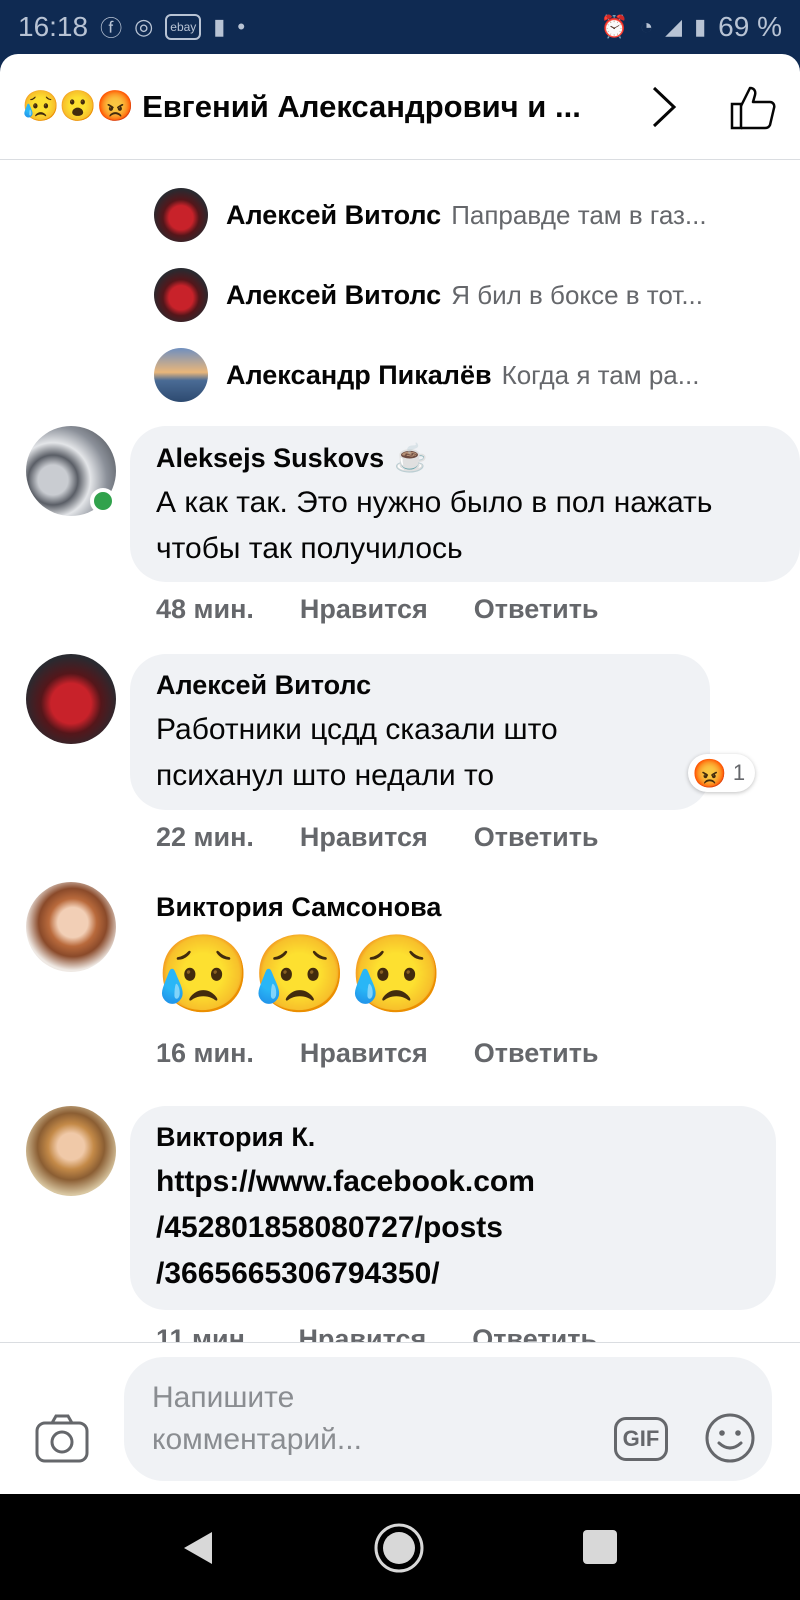  I want to click on instagram-icon: ◎, so click(144, 26).